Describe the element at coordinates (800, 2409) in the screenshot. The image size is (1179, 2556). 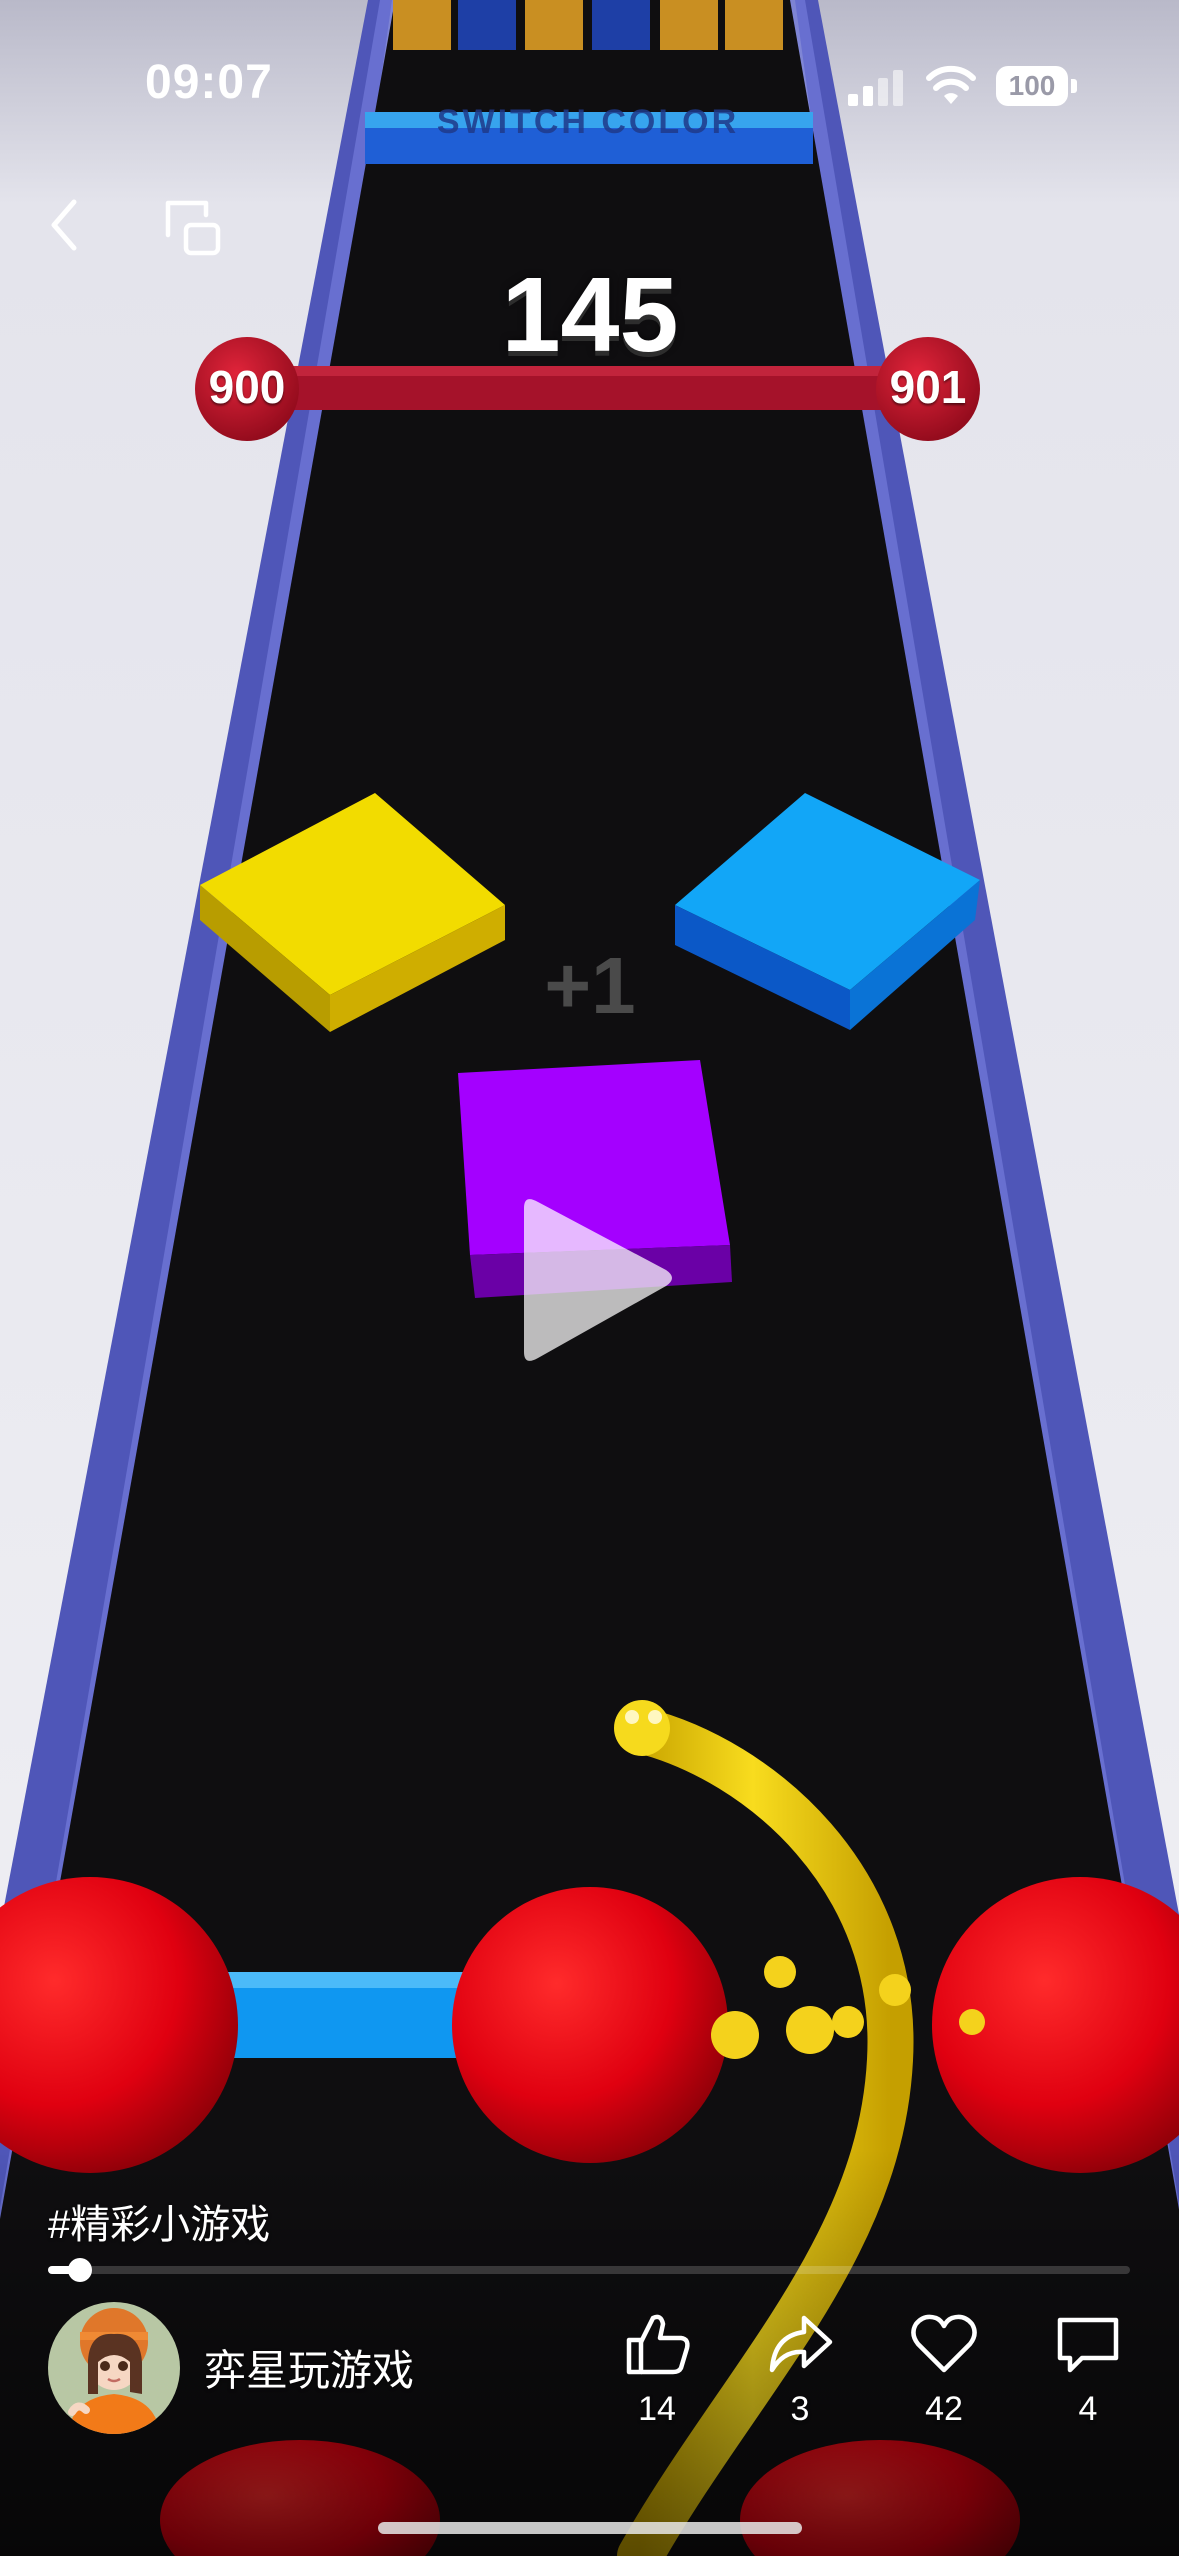
I see `share-count: 3` at that location.